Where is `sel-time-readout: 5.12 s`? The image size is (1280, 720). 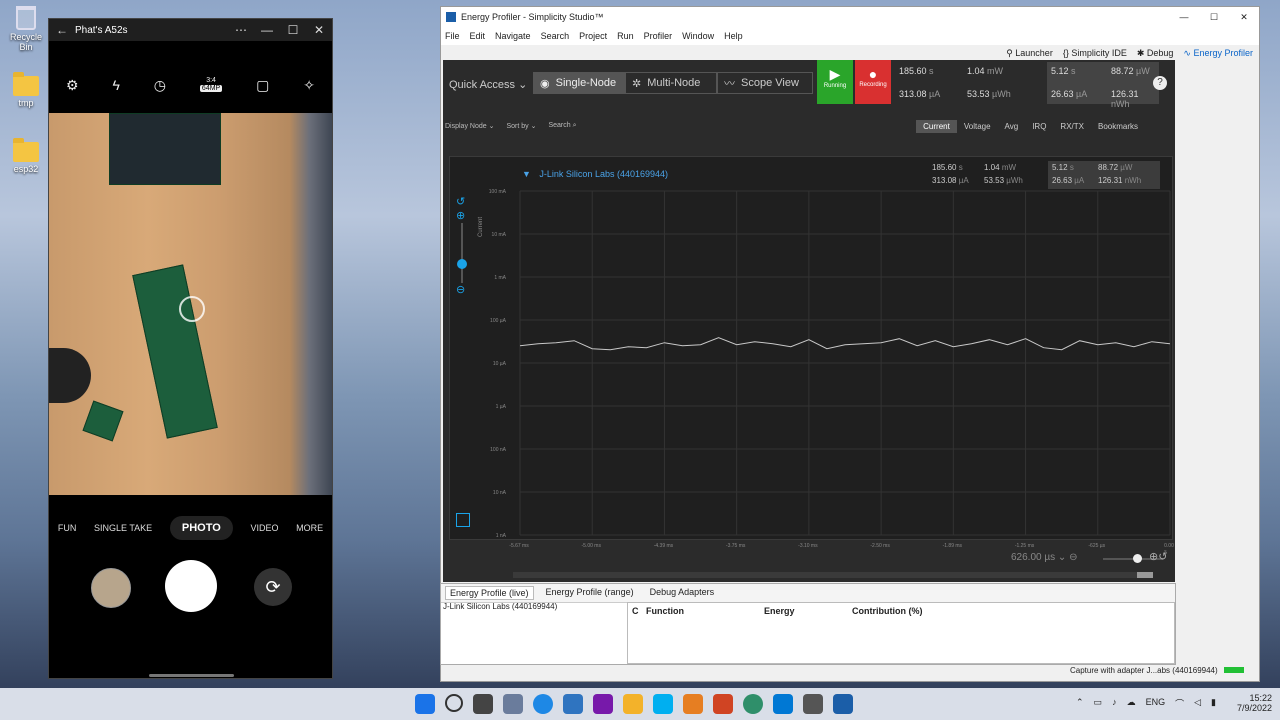 sel-time-readout: 5.12 s is located at coordinates (1063, 71).